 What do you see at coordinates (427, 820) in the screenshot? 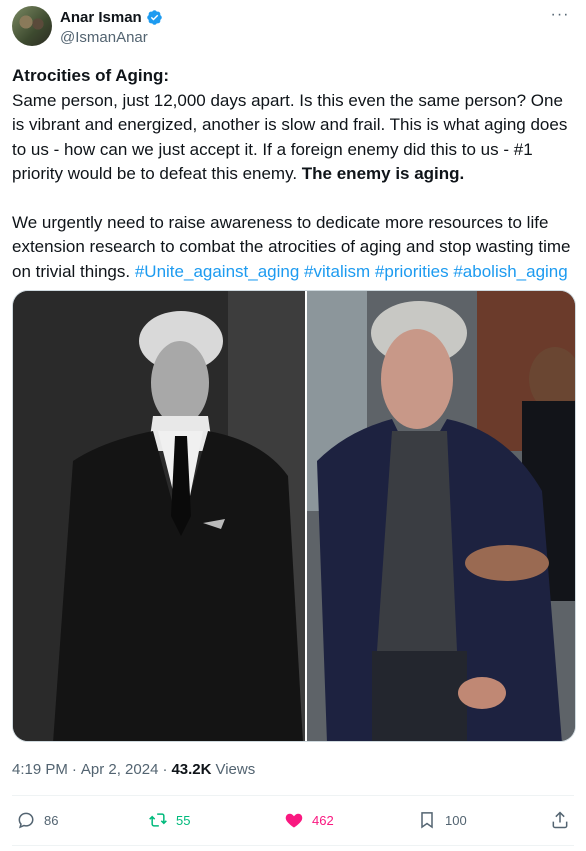
I see `bookmark-icon` at bounding box center [427, 820].